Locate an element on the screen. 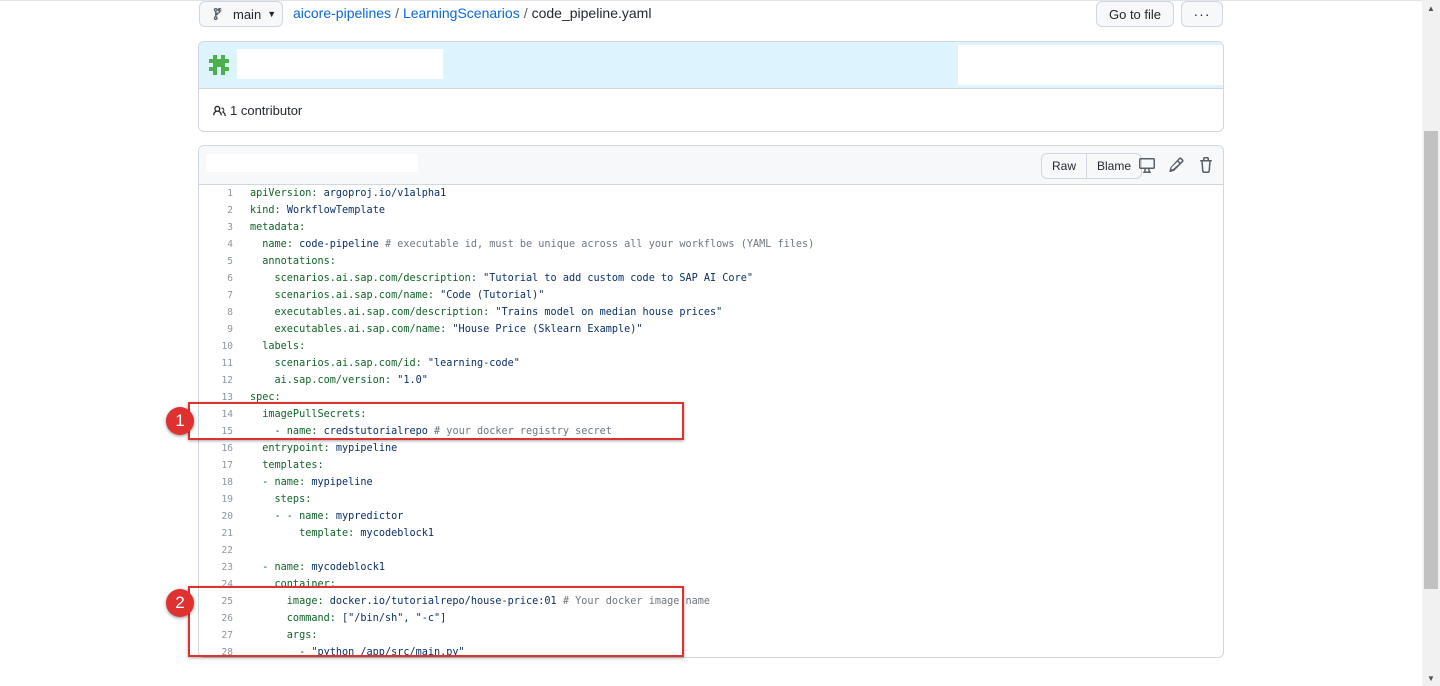 This screenshot has height=686, width=1440. line-number: 3 is located at coordinates (224, 227).